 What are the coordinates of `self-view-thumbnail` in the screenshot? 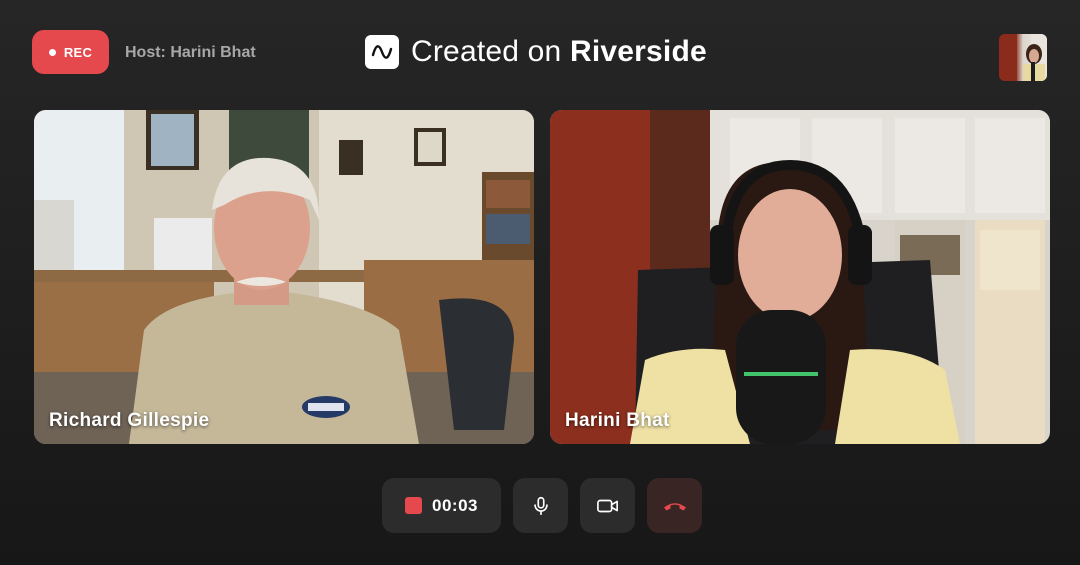 It's located at (1023, 57).